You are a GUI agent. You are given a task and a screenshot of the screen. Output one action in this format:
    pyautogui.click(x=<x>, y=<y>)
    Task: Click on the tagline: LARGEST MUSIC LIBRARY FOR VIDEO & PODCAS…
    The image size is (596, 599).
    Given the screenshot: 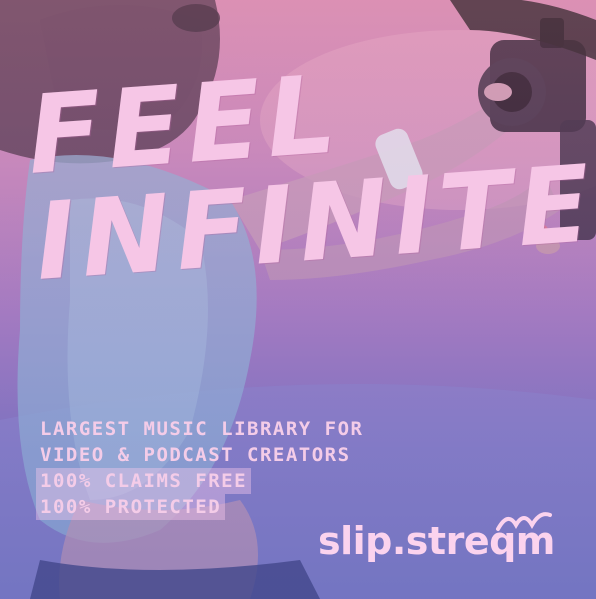 What is the action you would take?
    pyautogui.click(x=200, y=468)
    